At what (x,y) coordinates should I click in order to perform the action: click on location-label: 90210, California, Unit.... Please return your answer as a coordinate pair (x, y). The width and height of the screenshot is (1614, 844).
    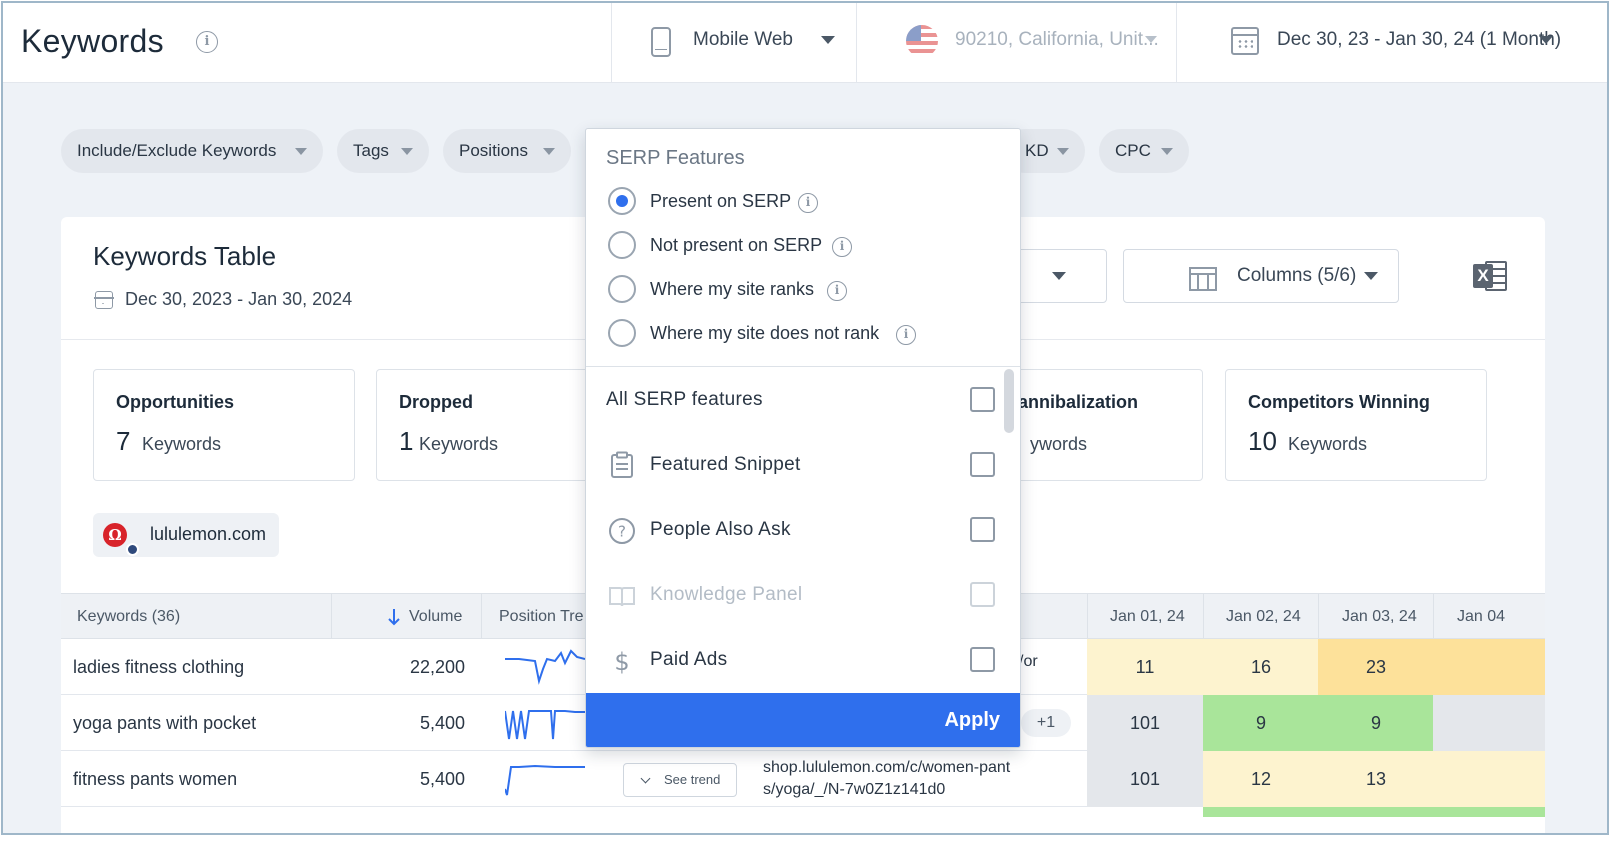
    Looking at the image, I should click on (1057, 39).